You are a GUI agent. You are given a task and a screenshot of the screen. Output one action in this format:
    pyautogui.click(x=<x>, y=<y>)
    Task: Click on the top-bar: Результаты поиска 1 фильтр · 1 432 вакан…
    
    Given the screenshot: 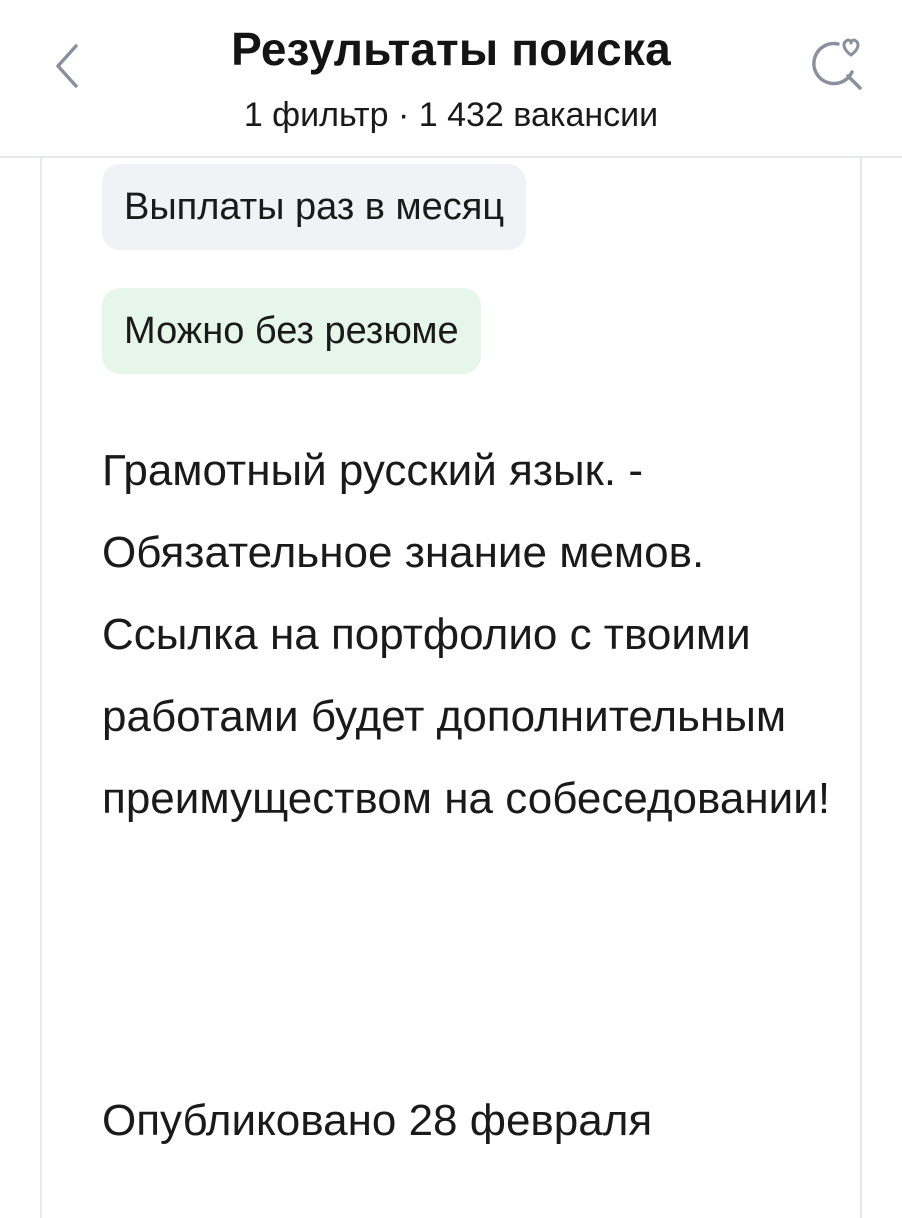 What is the action you would take?
    pyautogui.click(x=451, y=79)
    